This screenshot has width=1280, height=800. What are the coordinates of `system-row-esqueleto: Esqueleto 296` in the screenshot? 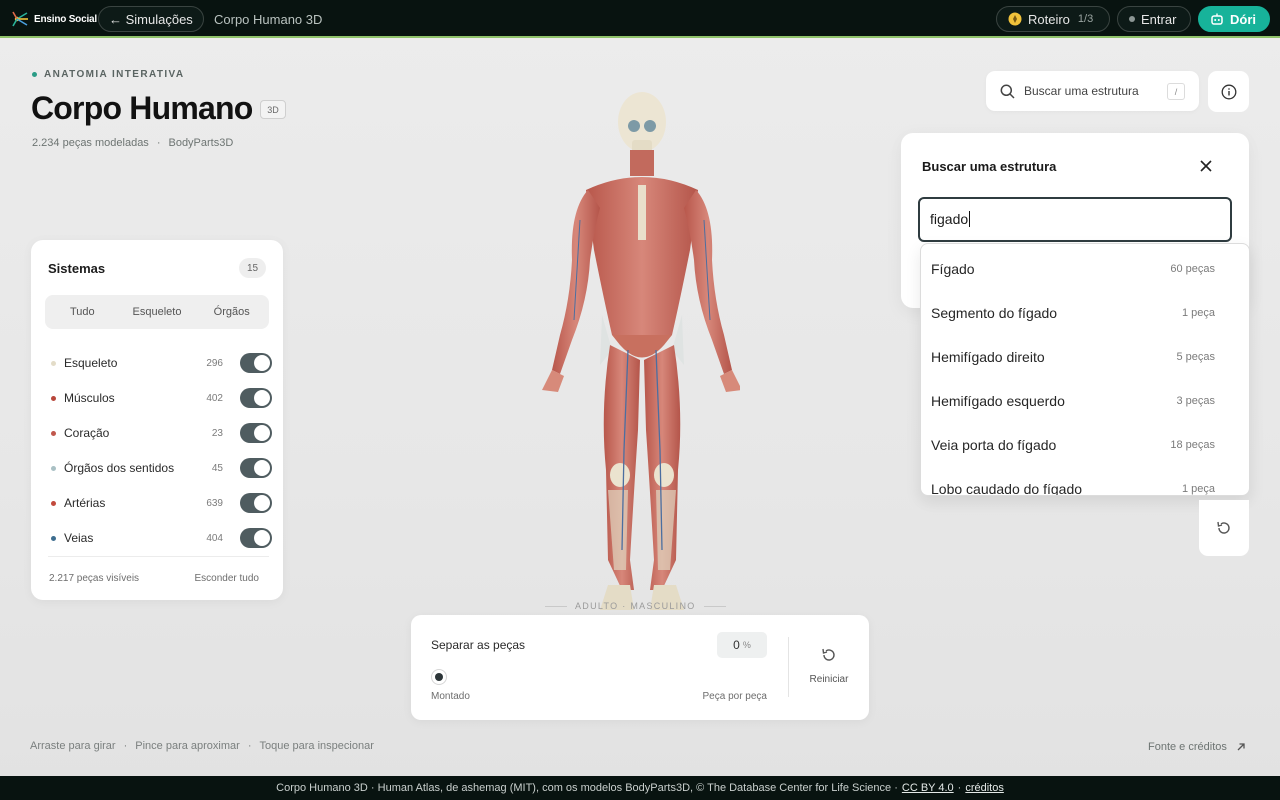 It's located at (161, 363).